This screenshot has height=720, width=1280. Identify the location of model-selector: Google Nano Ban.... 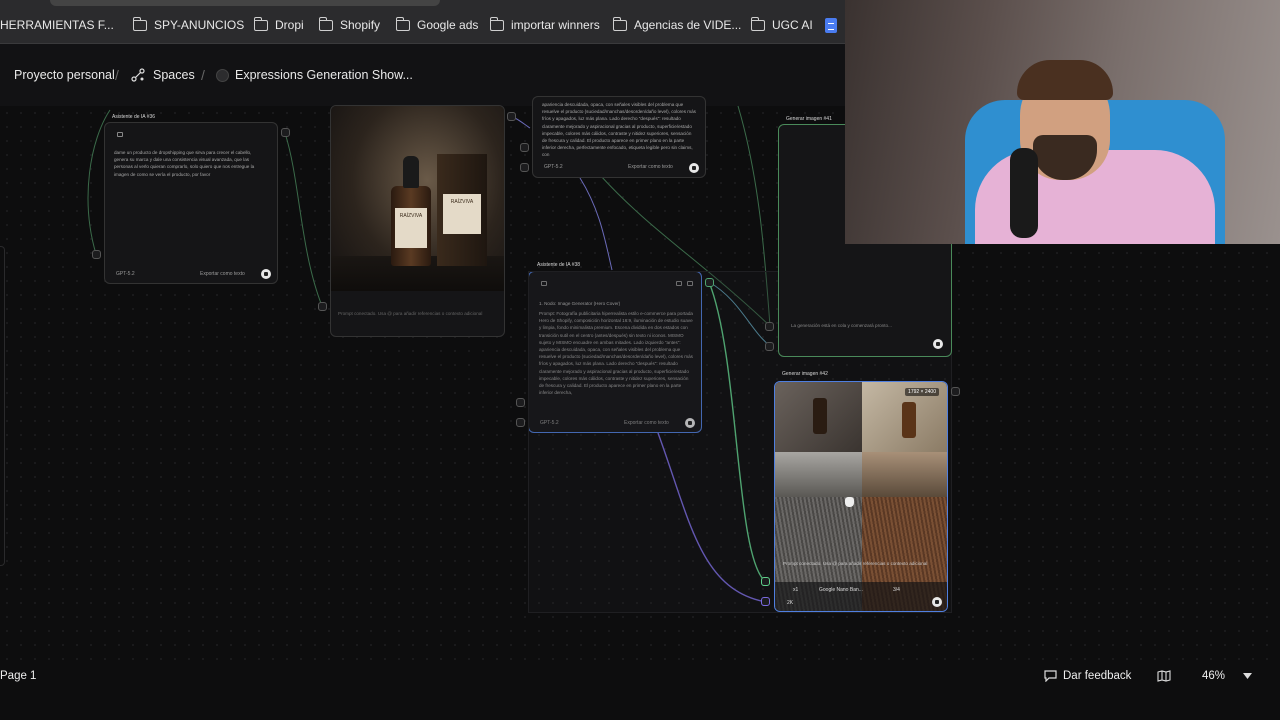
(841, 590).